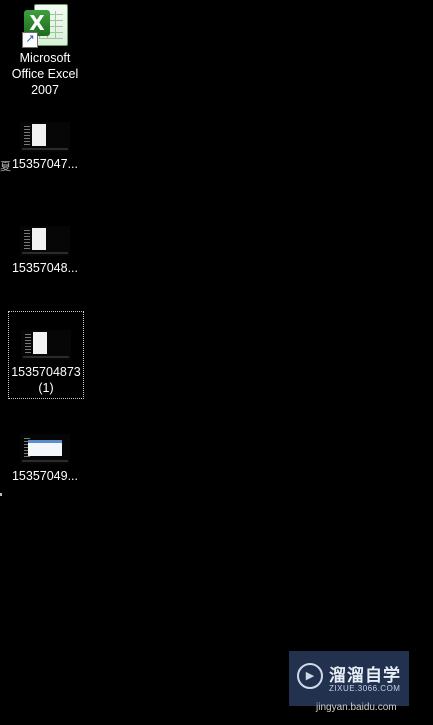  Describe the element at coordinates (45, 74) in the screenshot. I see `desktop-icon-label: Microsoft Office Excel 2007` at that location.